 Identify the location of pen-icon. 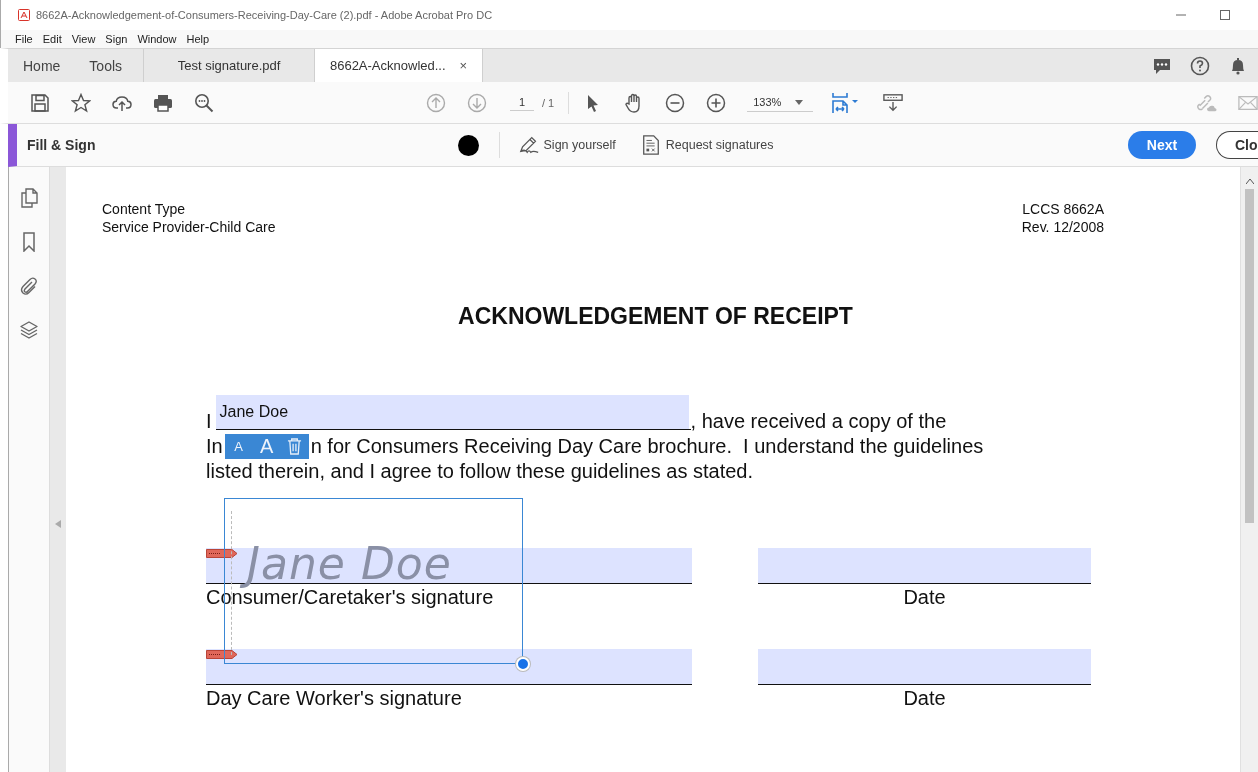
(528, 145).